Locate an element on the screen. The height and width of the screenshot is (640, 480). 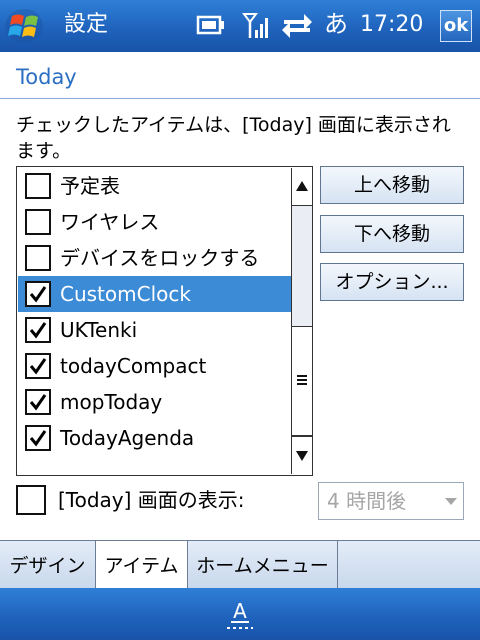
tab-bar-filler is located at coordinates (409, 565).